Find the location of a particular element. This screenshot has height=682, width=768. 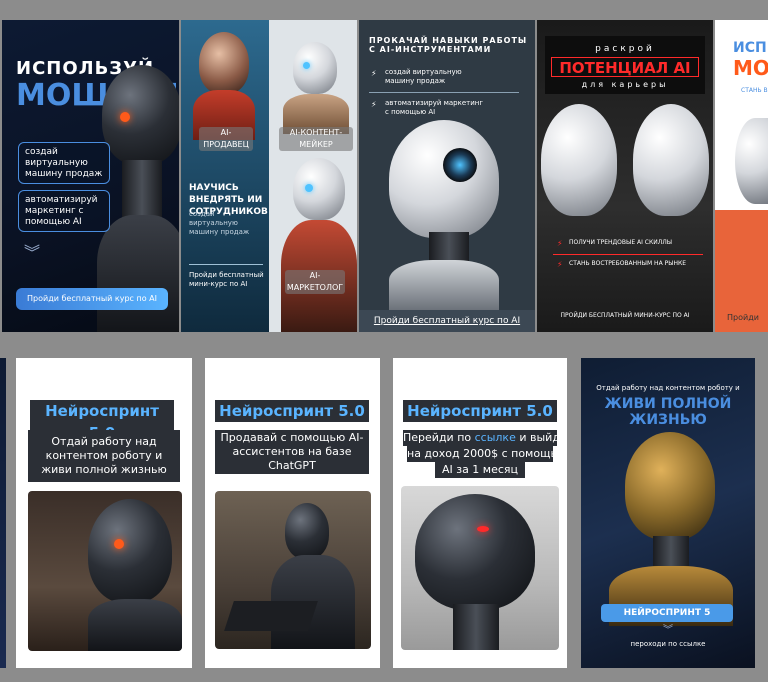

bullet-chip-2: автоматизируй маркетинг с помощью AI is located at coordinates (64, 211).